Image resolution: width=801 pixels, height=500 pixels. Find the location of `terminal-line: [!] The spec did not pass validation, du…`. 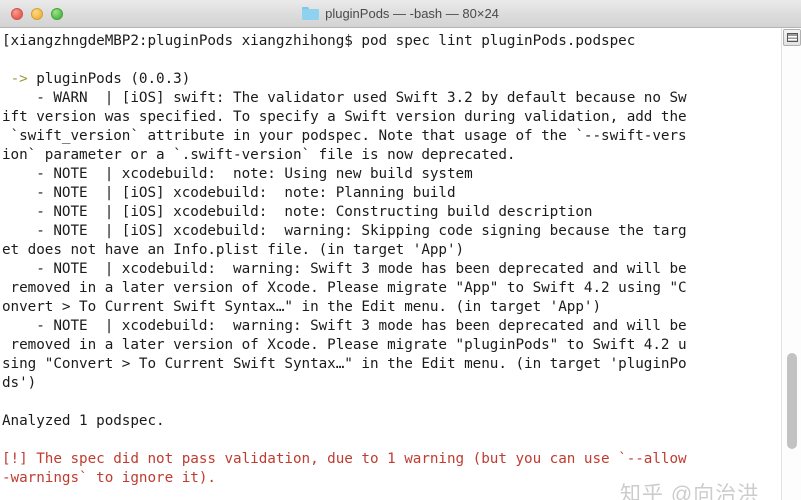

terminal-line: [!] The spec did not pass validation, du… is located at coordinates (344, 459).